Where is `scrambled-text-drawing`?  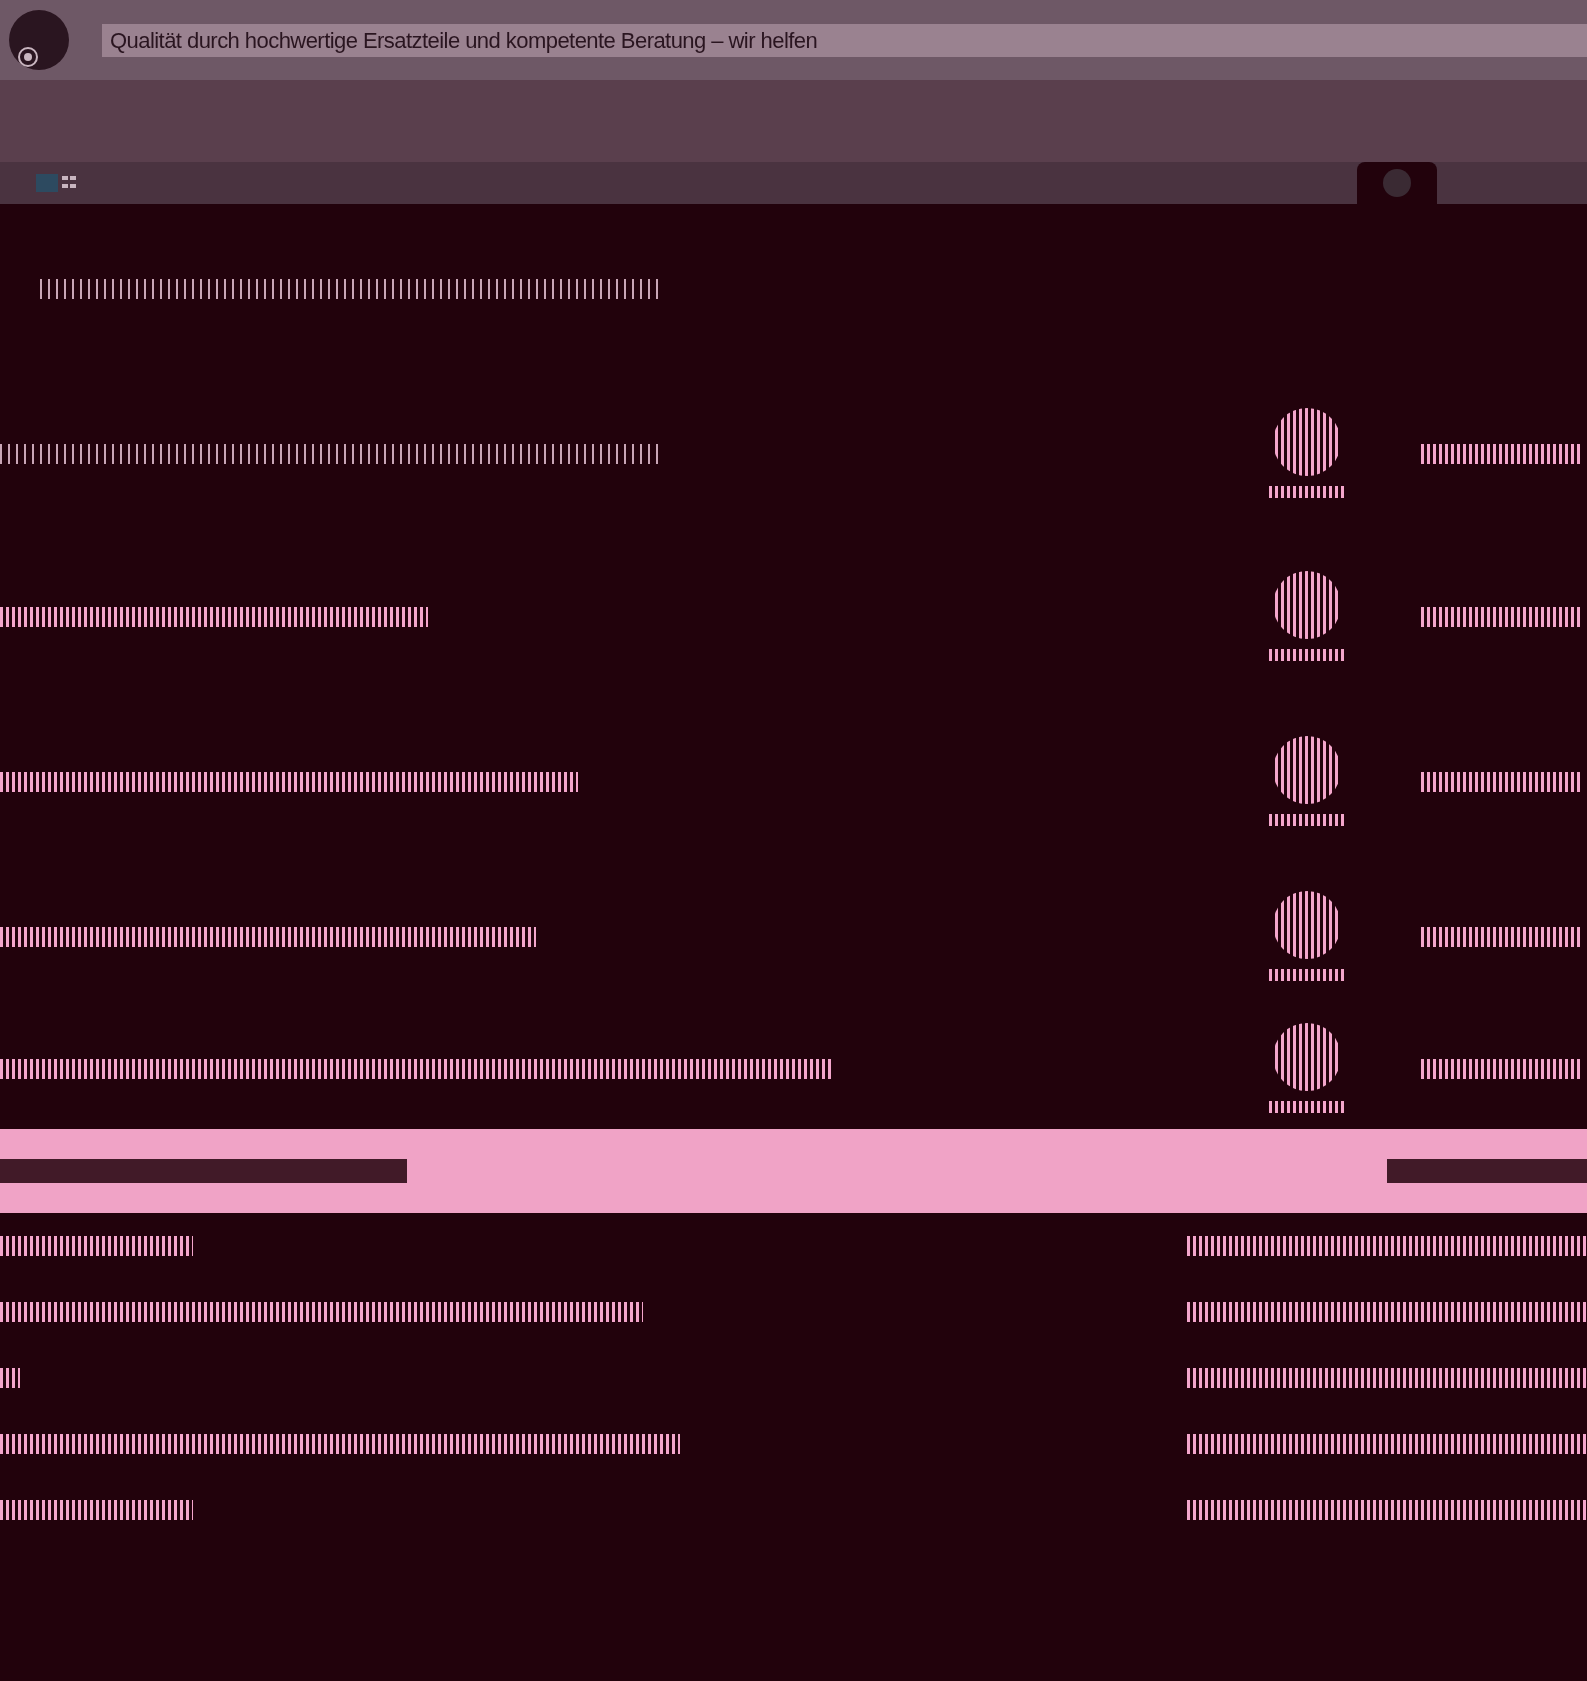 scrambled-text-drawing is located at coordinates (10, 1378).